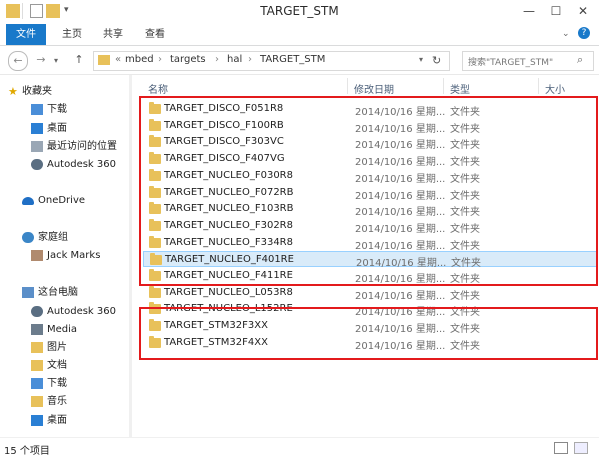  I want to click on nav-label: 图片, so click(57, 347).